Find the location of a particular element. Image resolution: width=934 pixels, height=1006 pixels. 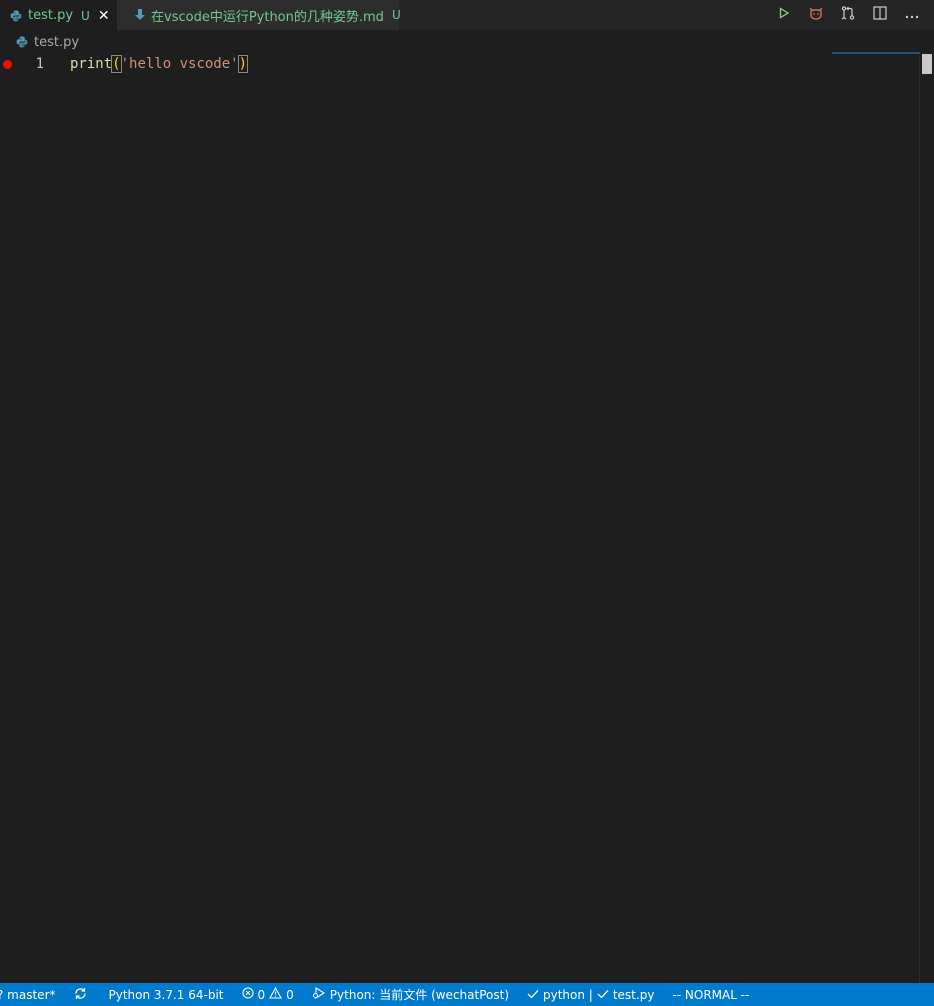

markdown-file-icon is located at coordinates (140, 15).